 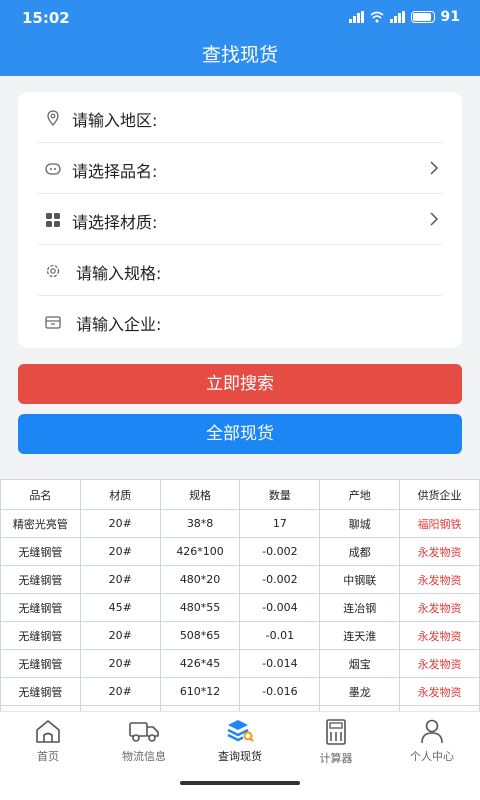 What do you see at coordinates (240, 38) in the screenshot?
I see `top-bar: 15:02 91 查找现货` at bounding box center [240, 38].